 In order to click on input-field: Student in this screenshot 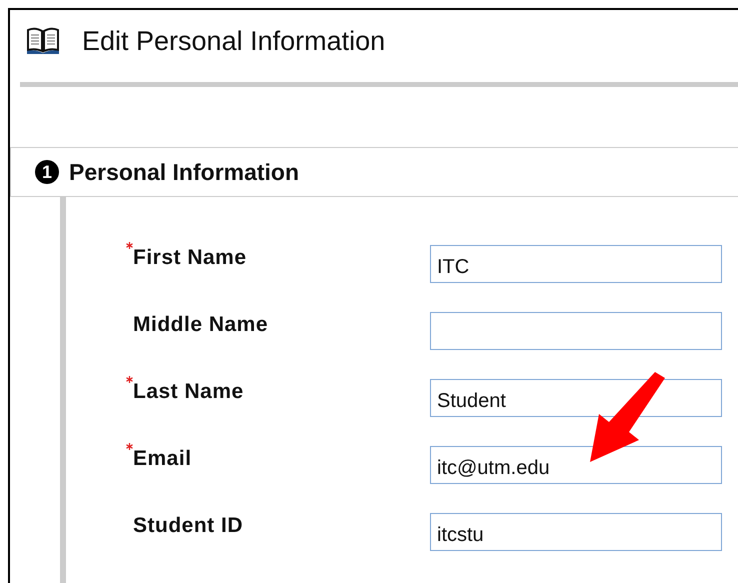, I will do `click(576, 398)`.